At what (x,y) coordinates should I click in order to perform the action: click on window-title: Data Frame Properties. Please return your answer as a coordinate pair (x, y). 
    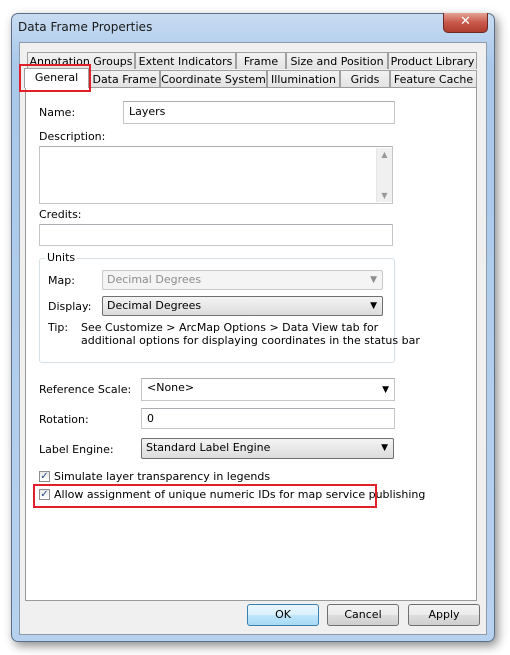
    Looking at the image, I should click on (85, 27).